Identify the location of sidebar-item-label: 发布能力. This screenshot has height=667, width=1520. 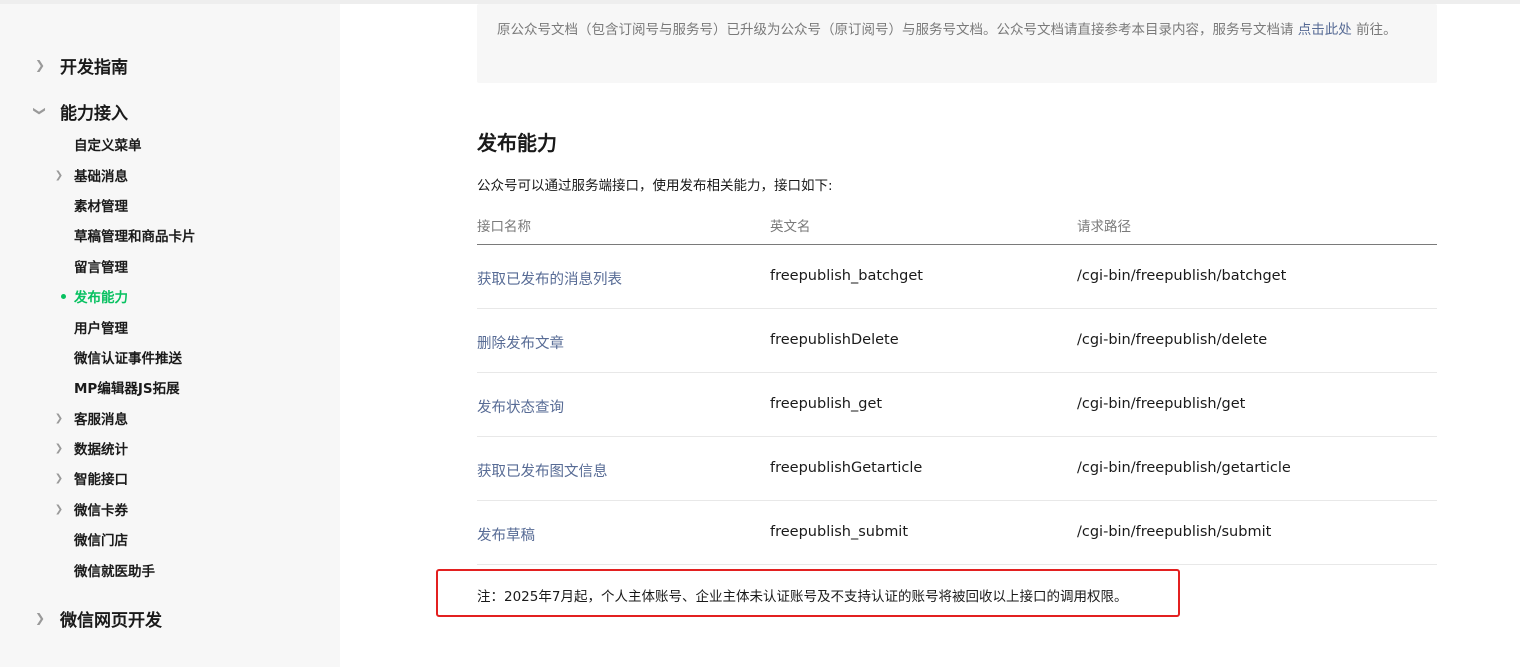
(101, 298).